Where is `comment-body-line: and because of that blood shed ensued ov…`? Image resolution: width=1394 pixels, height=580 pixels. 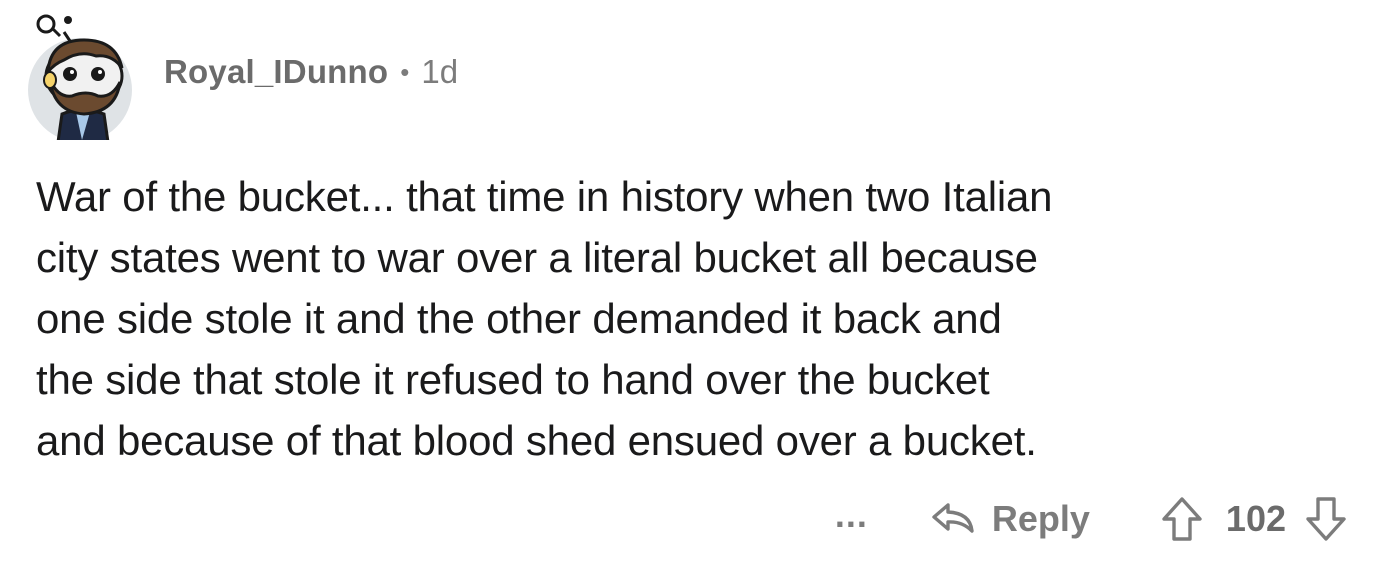
comment-body-line: and because of that blood shed ensued ov… is located at coordinates (536, 440).